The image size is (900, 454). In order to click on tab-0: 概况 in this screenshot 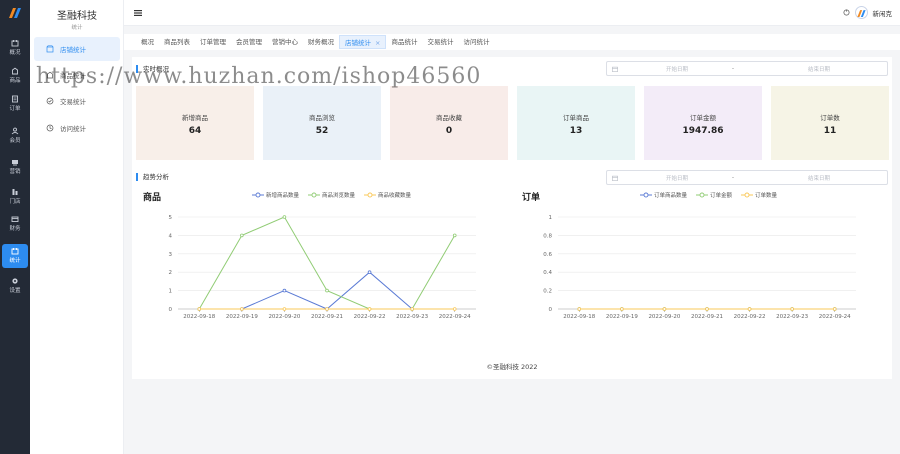, I will do `click(147, 42)`.